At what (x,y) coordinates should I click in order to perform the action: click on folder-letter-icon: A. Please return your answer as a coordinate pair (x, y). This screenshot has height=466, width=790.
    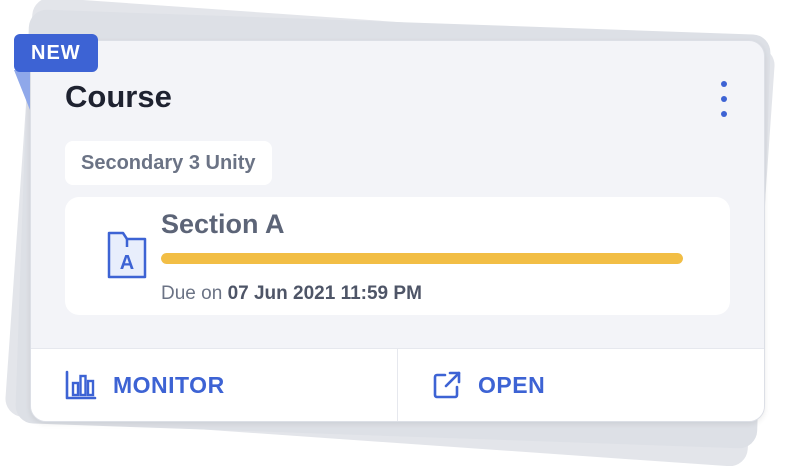
    Looking at the image, I should click on (127, 255).